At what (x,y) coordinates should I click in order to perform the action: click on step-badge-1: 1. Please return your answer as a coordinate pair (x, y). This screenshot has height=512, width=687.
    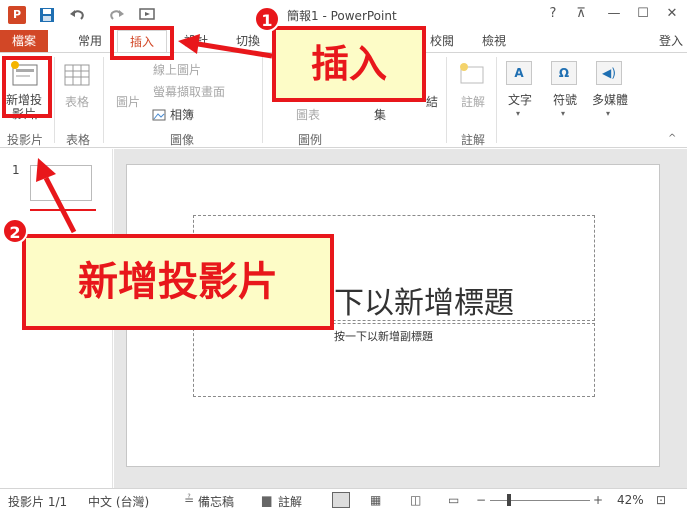
    Looking at the image, I should click on (267, 19).